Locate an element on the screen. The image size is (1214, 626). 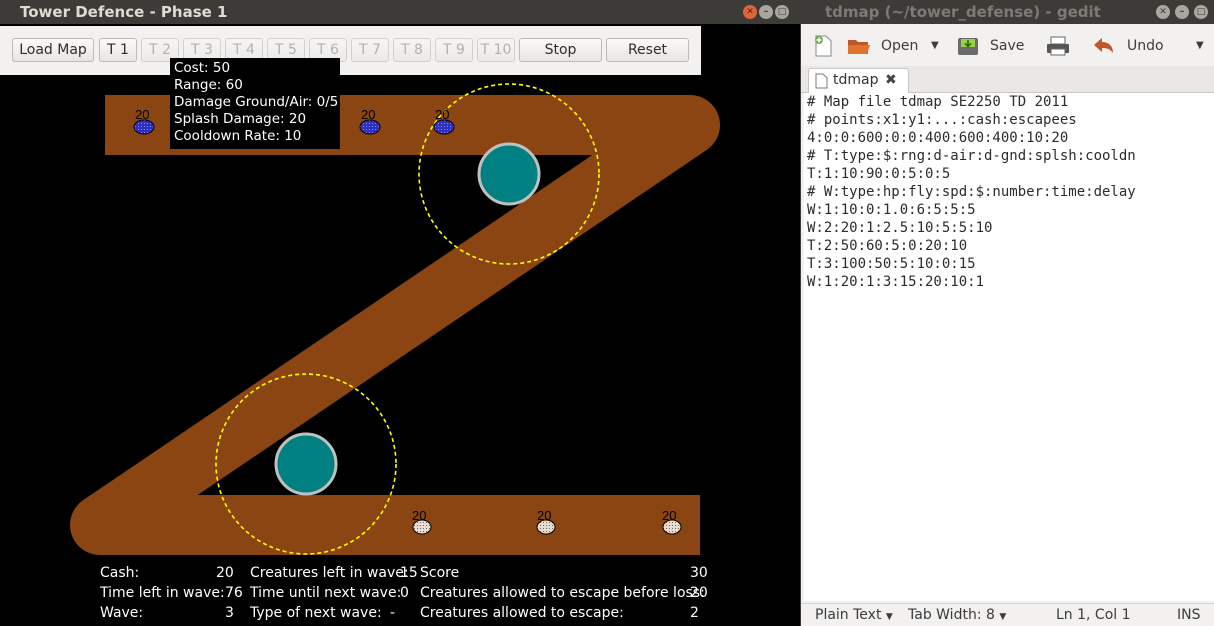
new-document-button is located at coordinates (823, 46).